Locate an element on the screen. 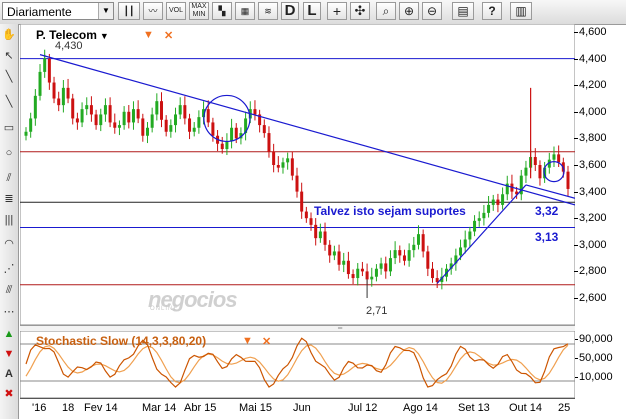 The image size is (626, 420). zoom-out-icon: ⊖ is located at coordinates (432, 11).